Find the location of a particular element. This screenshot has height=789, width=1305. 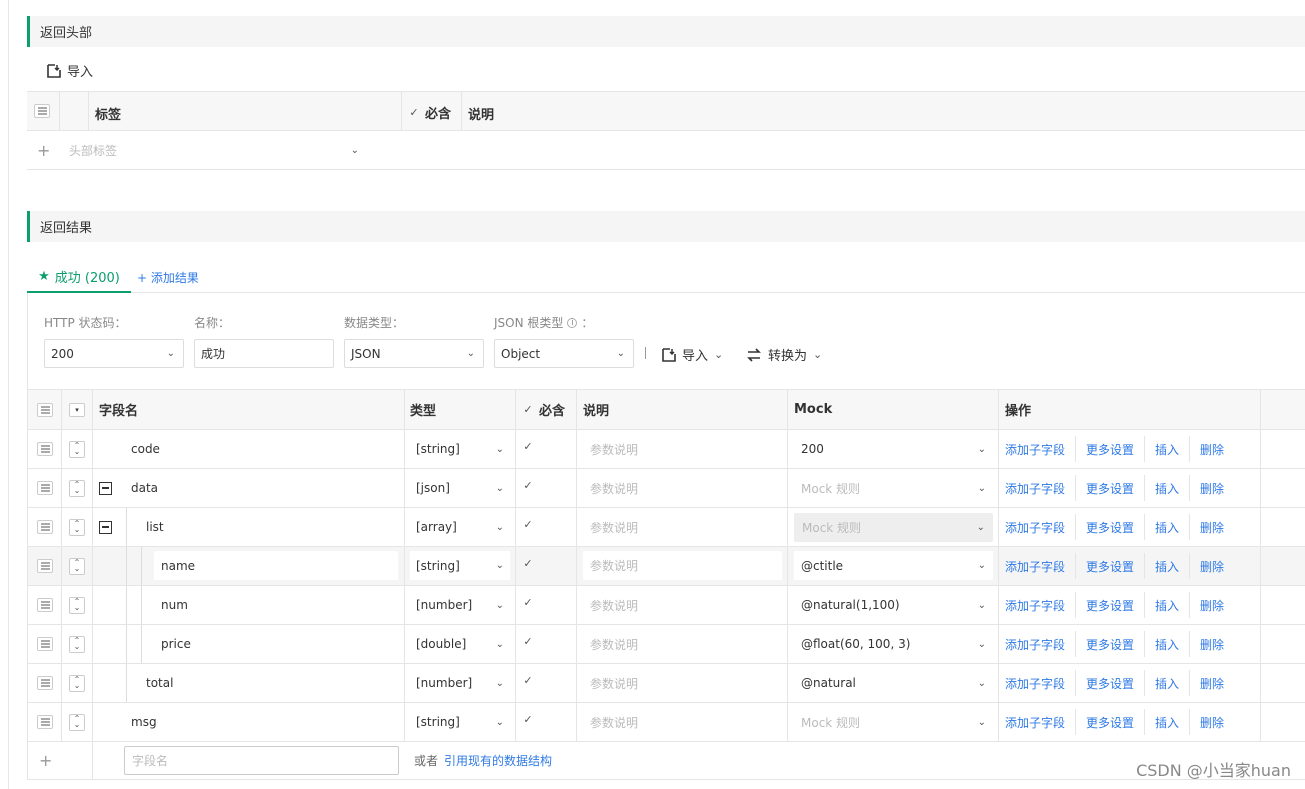

mock-select: @float(60, 100, 3) ⌄ is located at coordinates (893, 644).